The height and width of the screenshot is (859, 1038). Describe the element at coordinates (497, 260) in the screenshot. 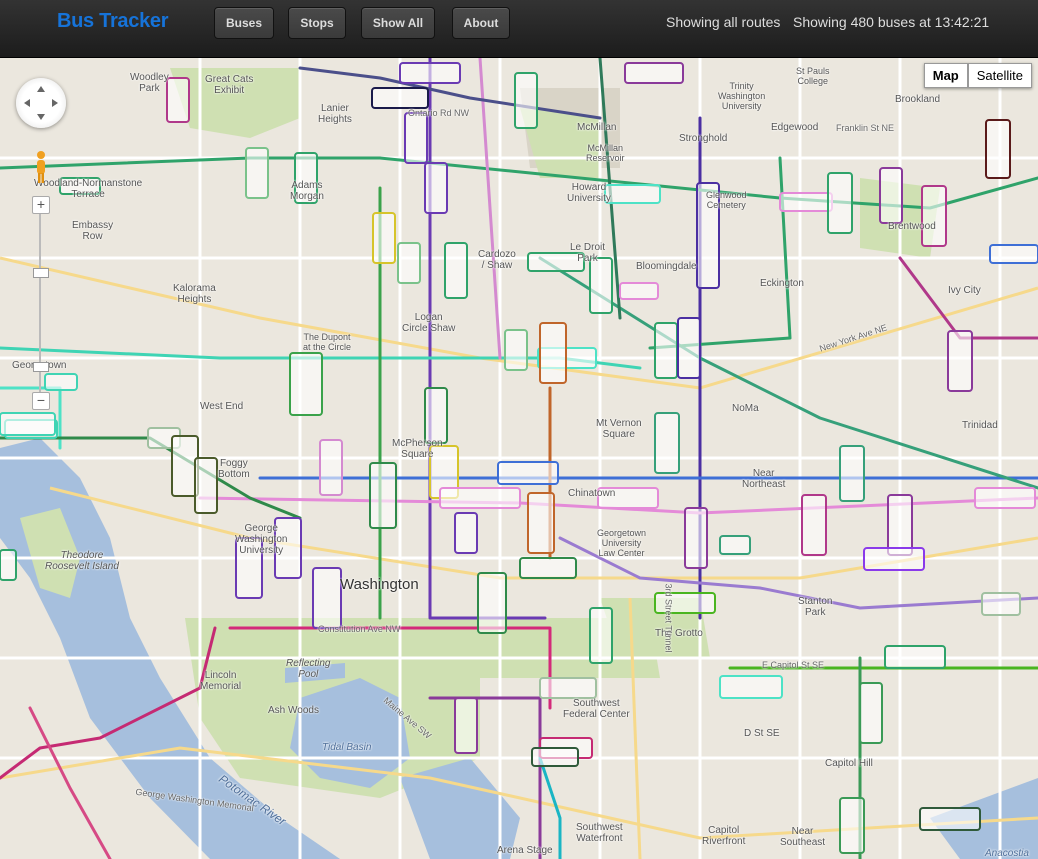

I see `label-shaw: Cardozo / Shaw` at that location.